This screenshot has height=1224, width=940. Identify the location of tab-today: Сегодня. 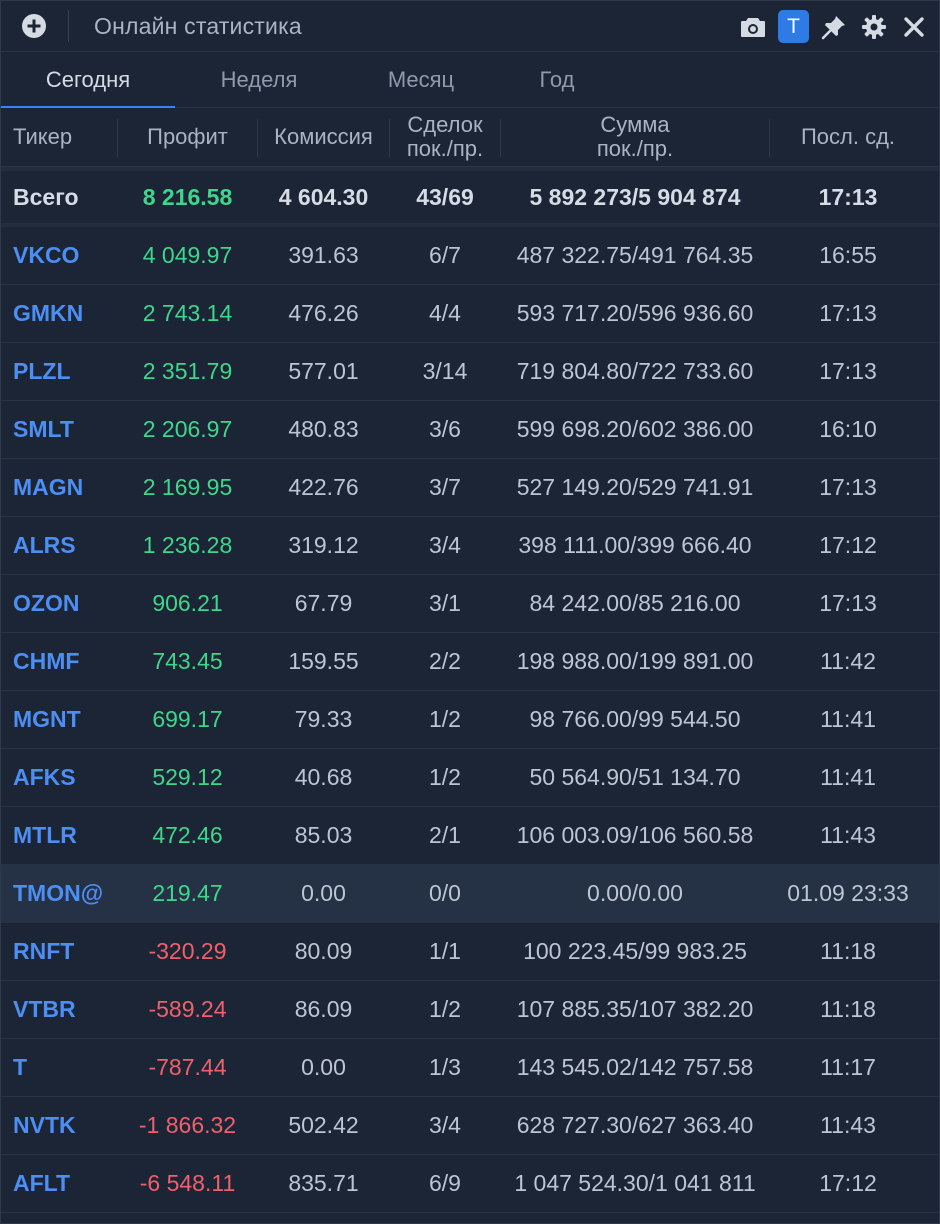
(88, 80).